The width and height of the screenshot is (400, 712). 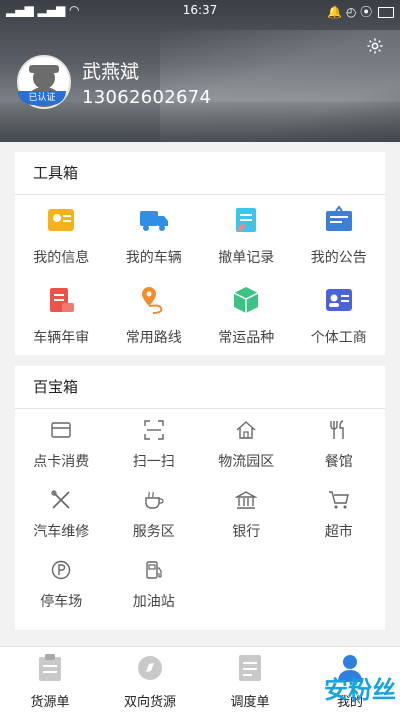 I want to click on tab-cargo-source: 货源单, so click(x=50, y=679).